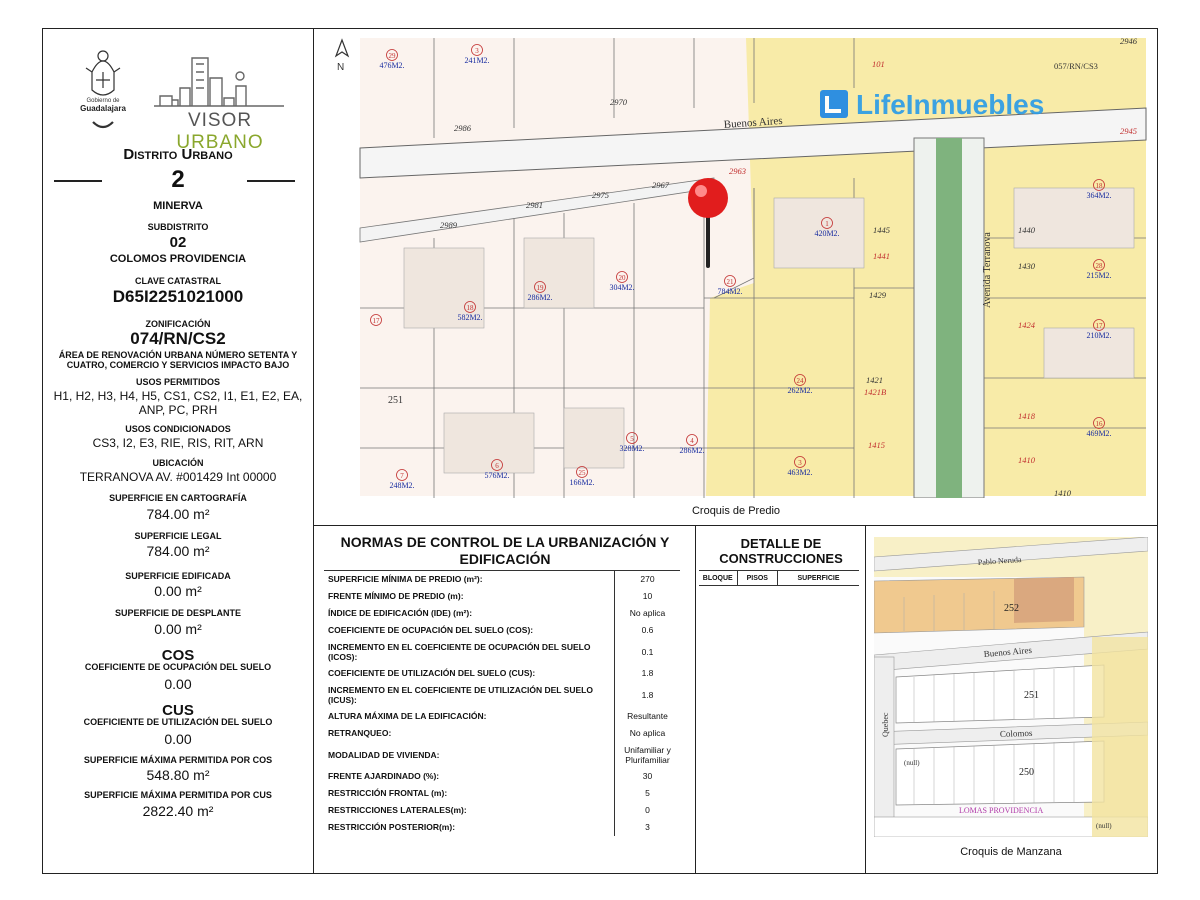 The height and width of the screenshot is (900, 1200). I want to click on colonia-label: LOMAS PROVIDENCIA, so click(1001, 810).